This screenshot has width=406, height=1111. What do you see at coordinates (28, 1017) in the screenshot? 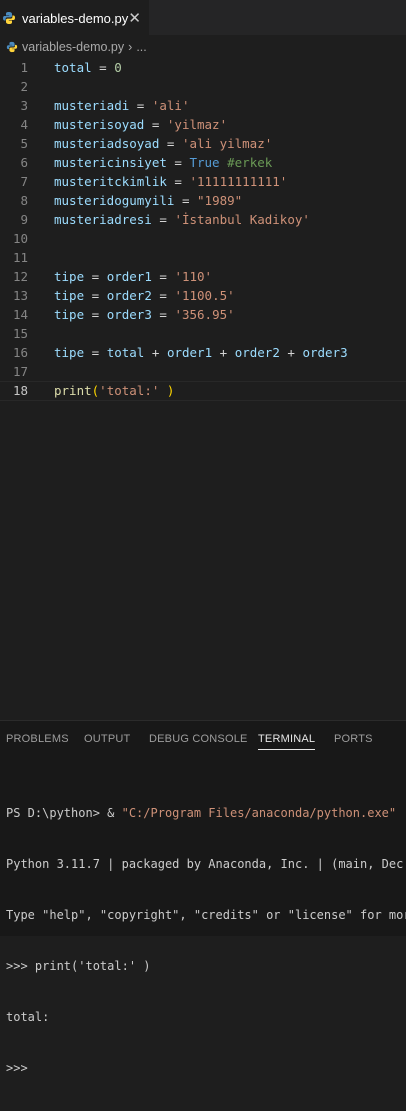
I see `terminal-line: total:` at bounding box center [28, 1017].